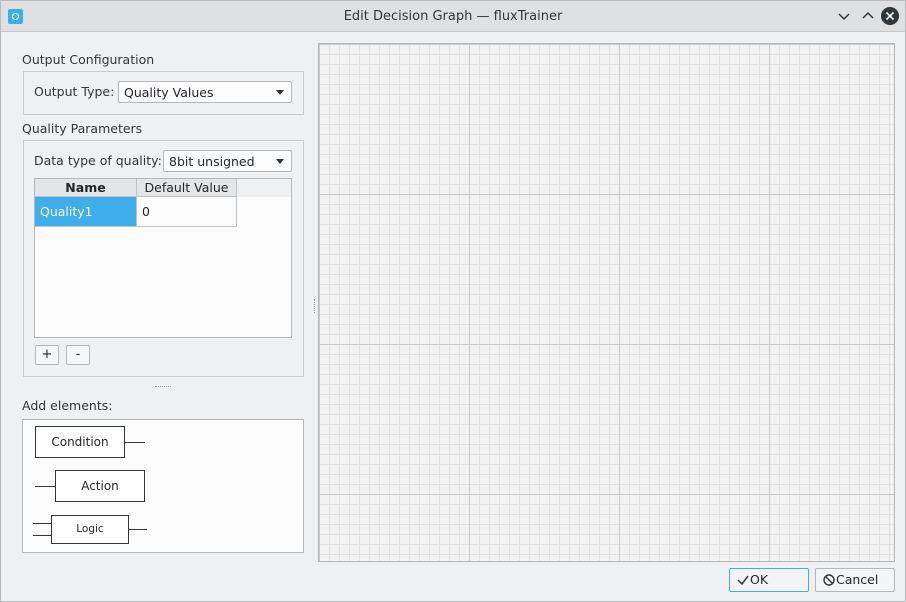  I want to click on close-button, so click(890, 16).